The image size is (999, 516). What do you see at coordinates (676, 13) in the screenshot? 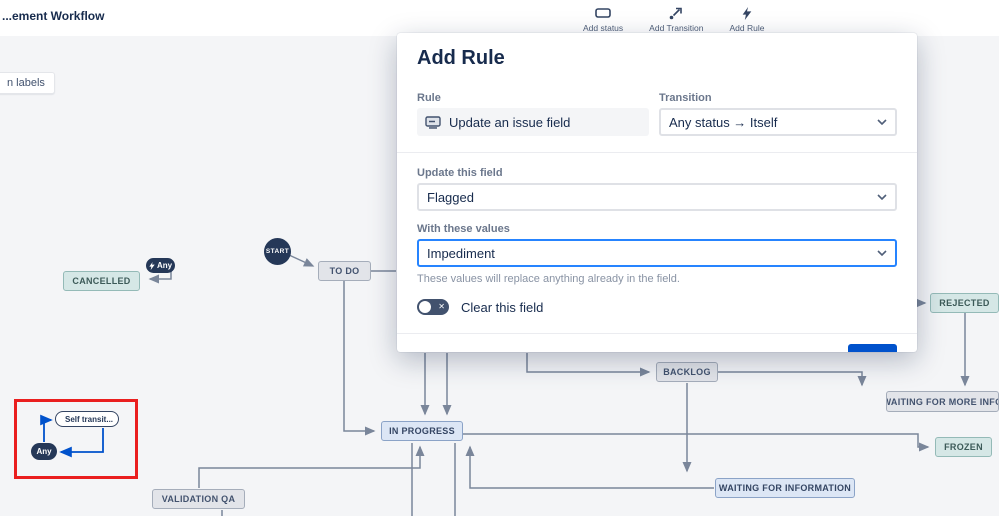
I see `transition-icon` at bounding box center [676, 13].